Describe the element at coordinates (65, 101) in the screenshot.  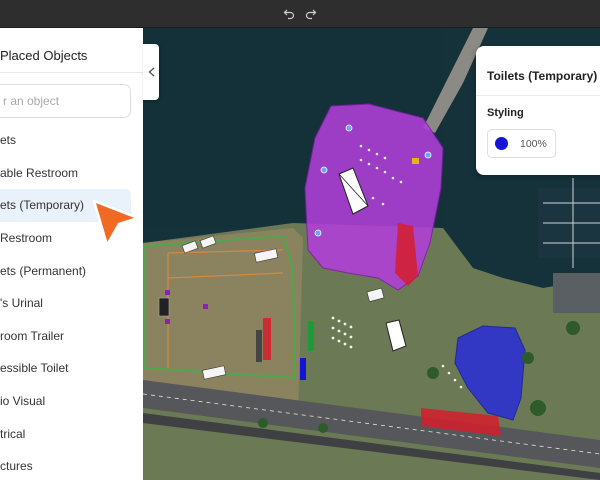
I see `object-search-input` at that location.